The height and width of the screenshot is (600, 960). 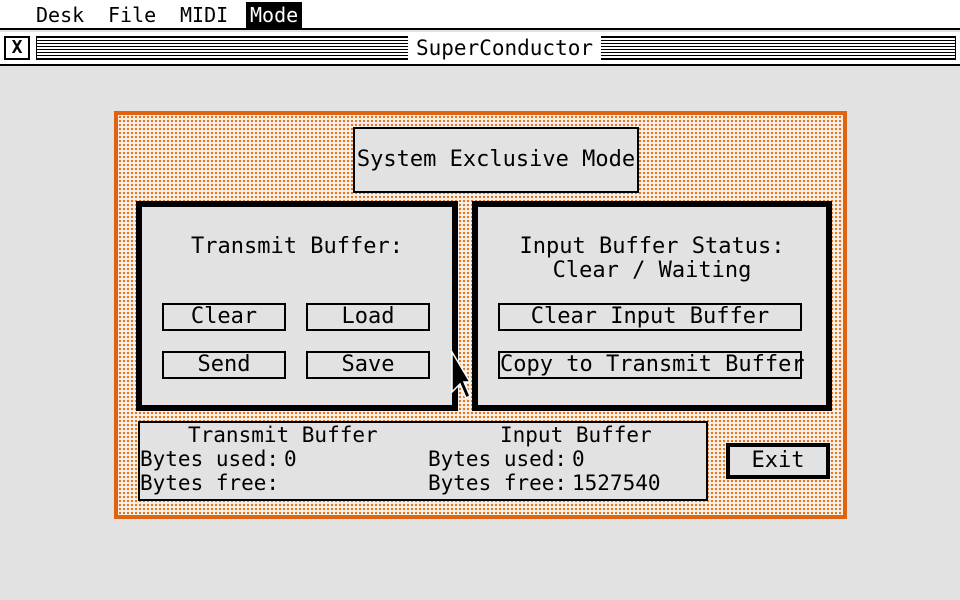 I want to click on input-bytes-free-value: 1527540, so click(x=616, y=483).